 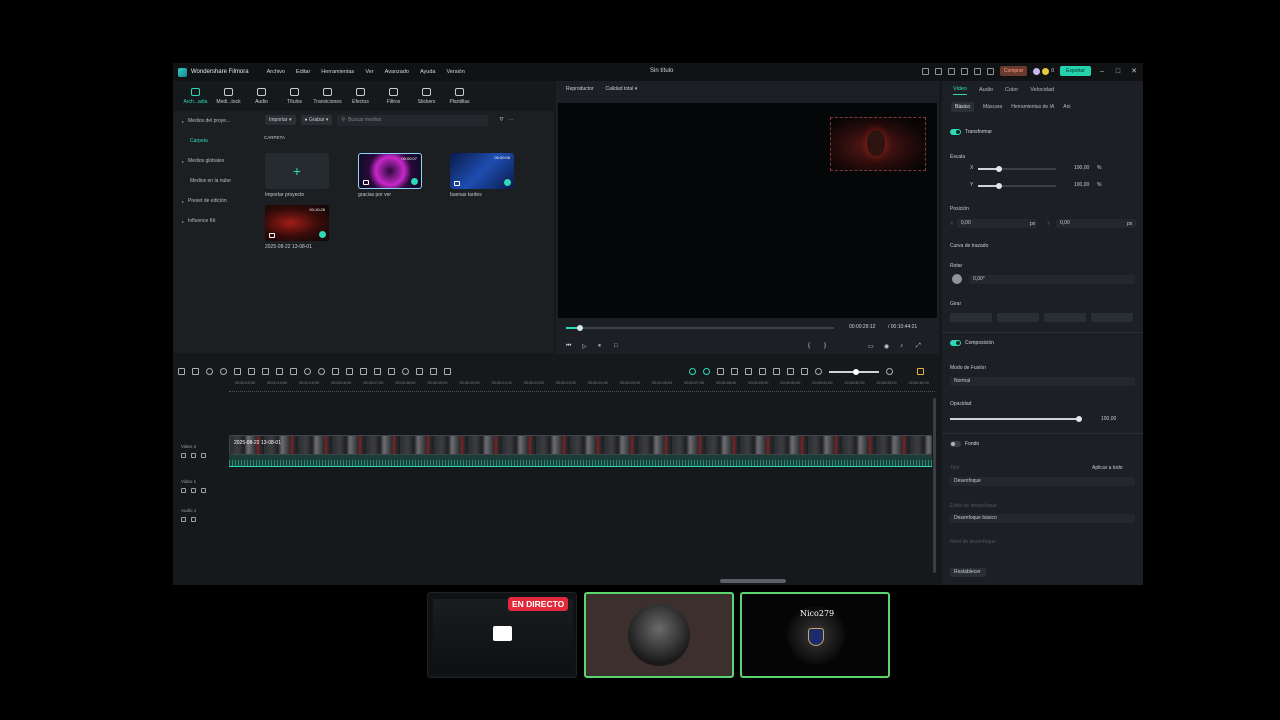 What do you see at coordinates (925, 71) in the screenshot?
I see `send-icon` at bounding box center [925, 71].